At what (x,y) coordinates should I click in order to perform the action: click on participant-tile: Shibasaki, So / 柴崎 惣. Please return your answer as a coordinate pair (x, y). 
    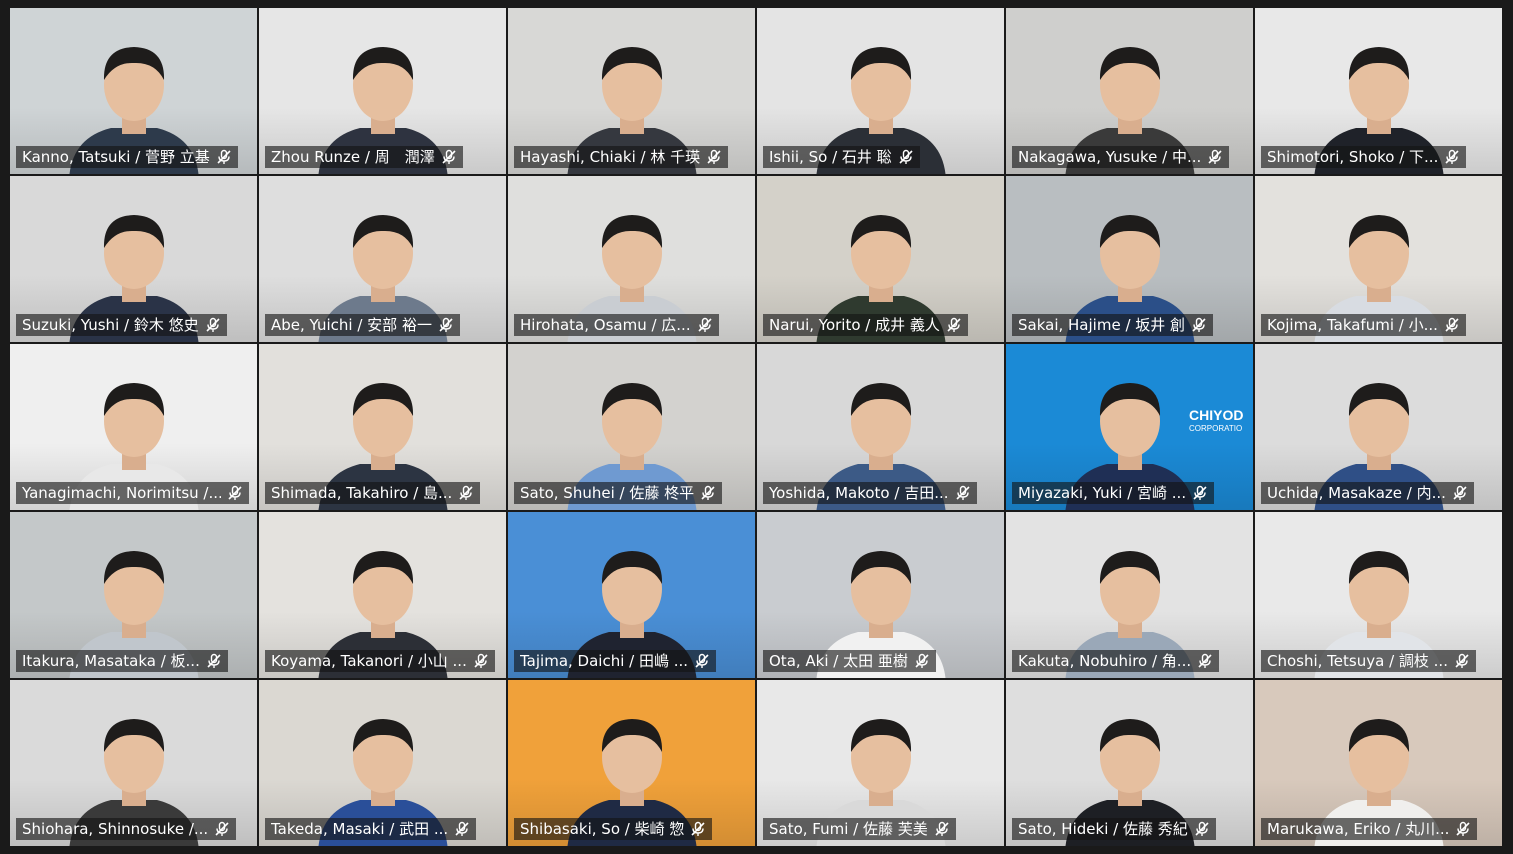
    Looking at the image, I should click on (631, 763).